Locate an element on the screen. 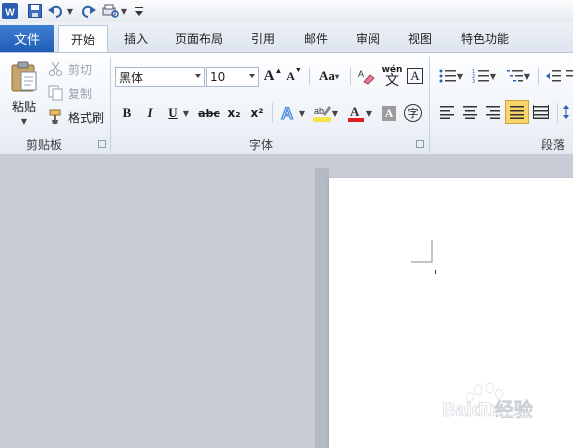 Image resolution: width=573 pixels, height=448 pixels. tab-references: 引用 is located at coordinates (263, 38).